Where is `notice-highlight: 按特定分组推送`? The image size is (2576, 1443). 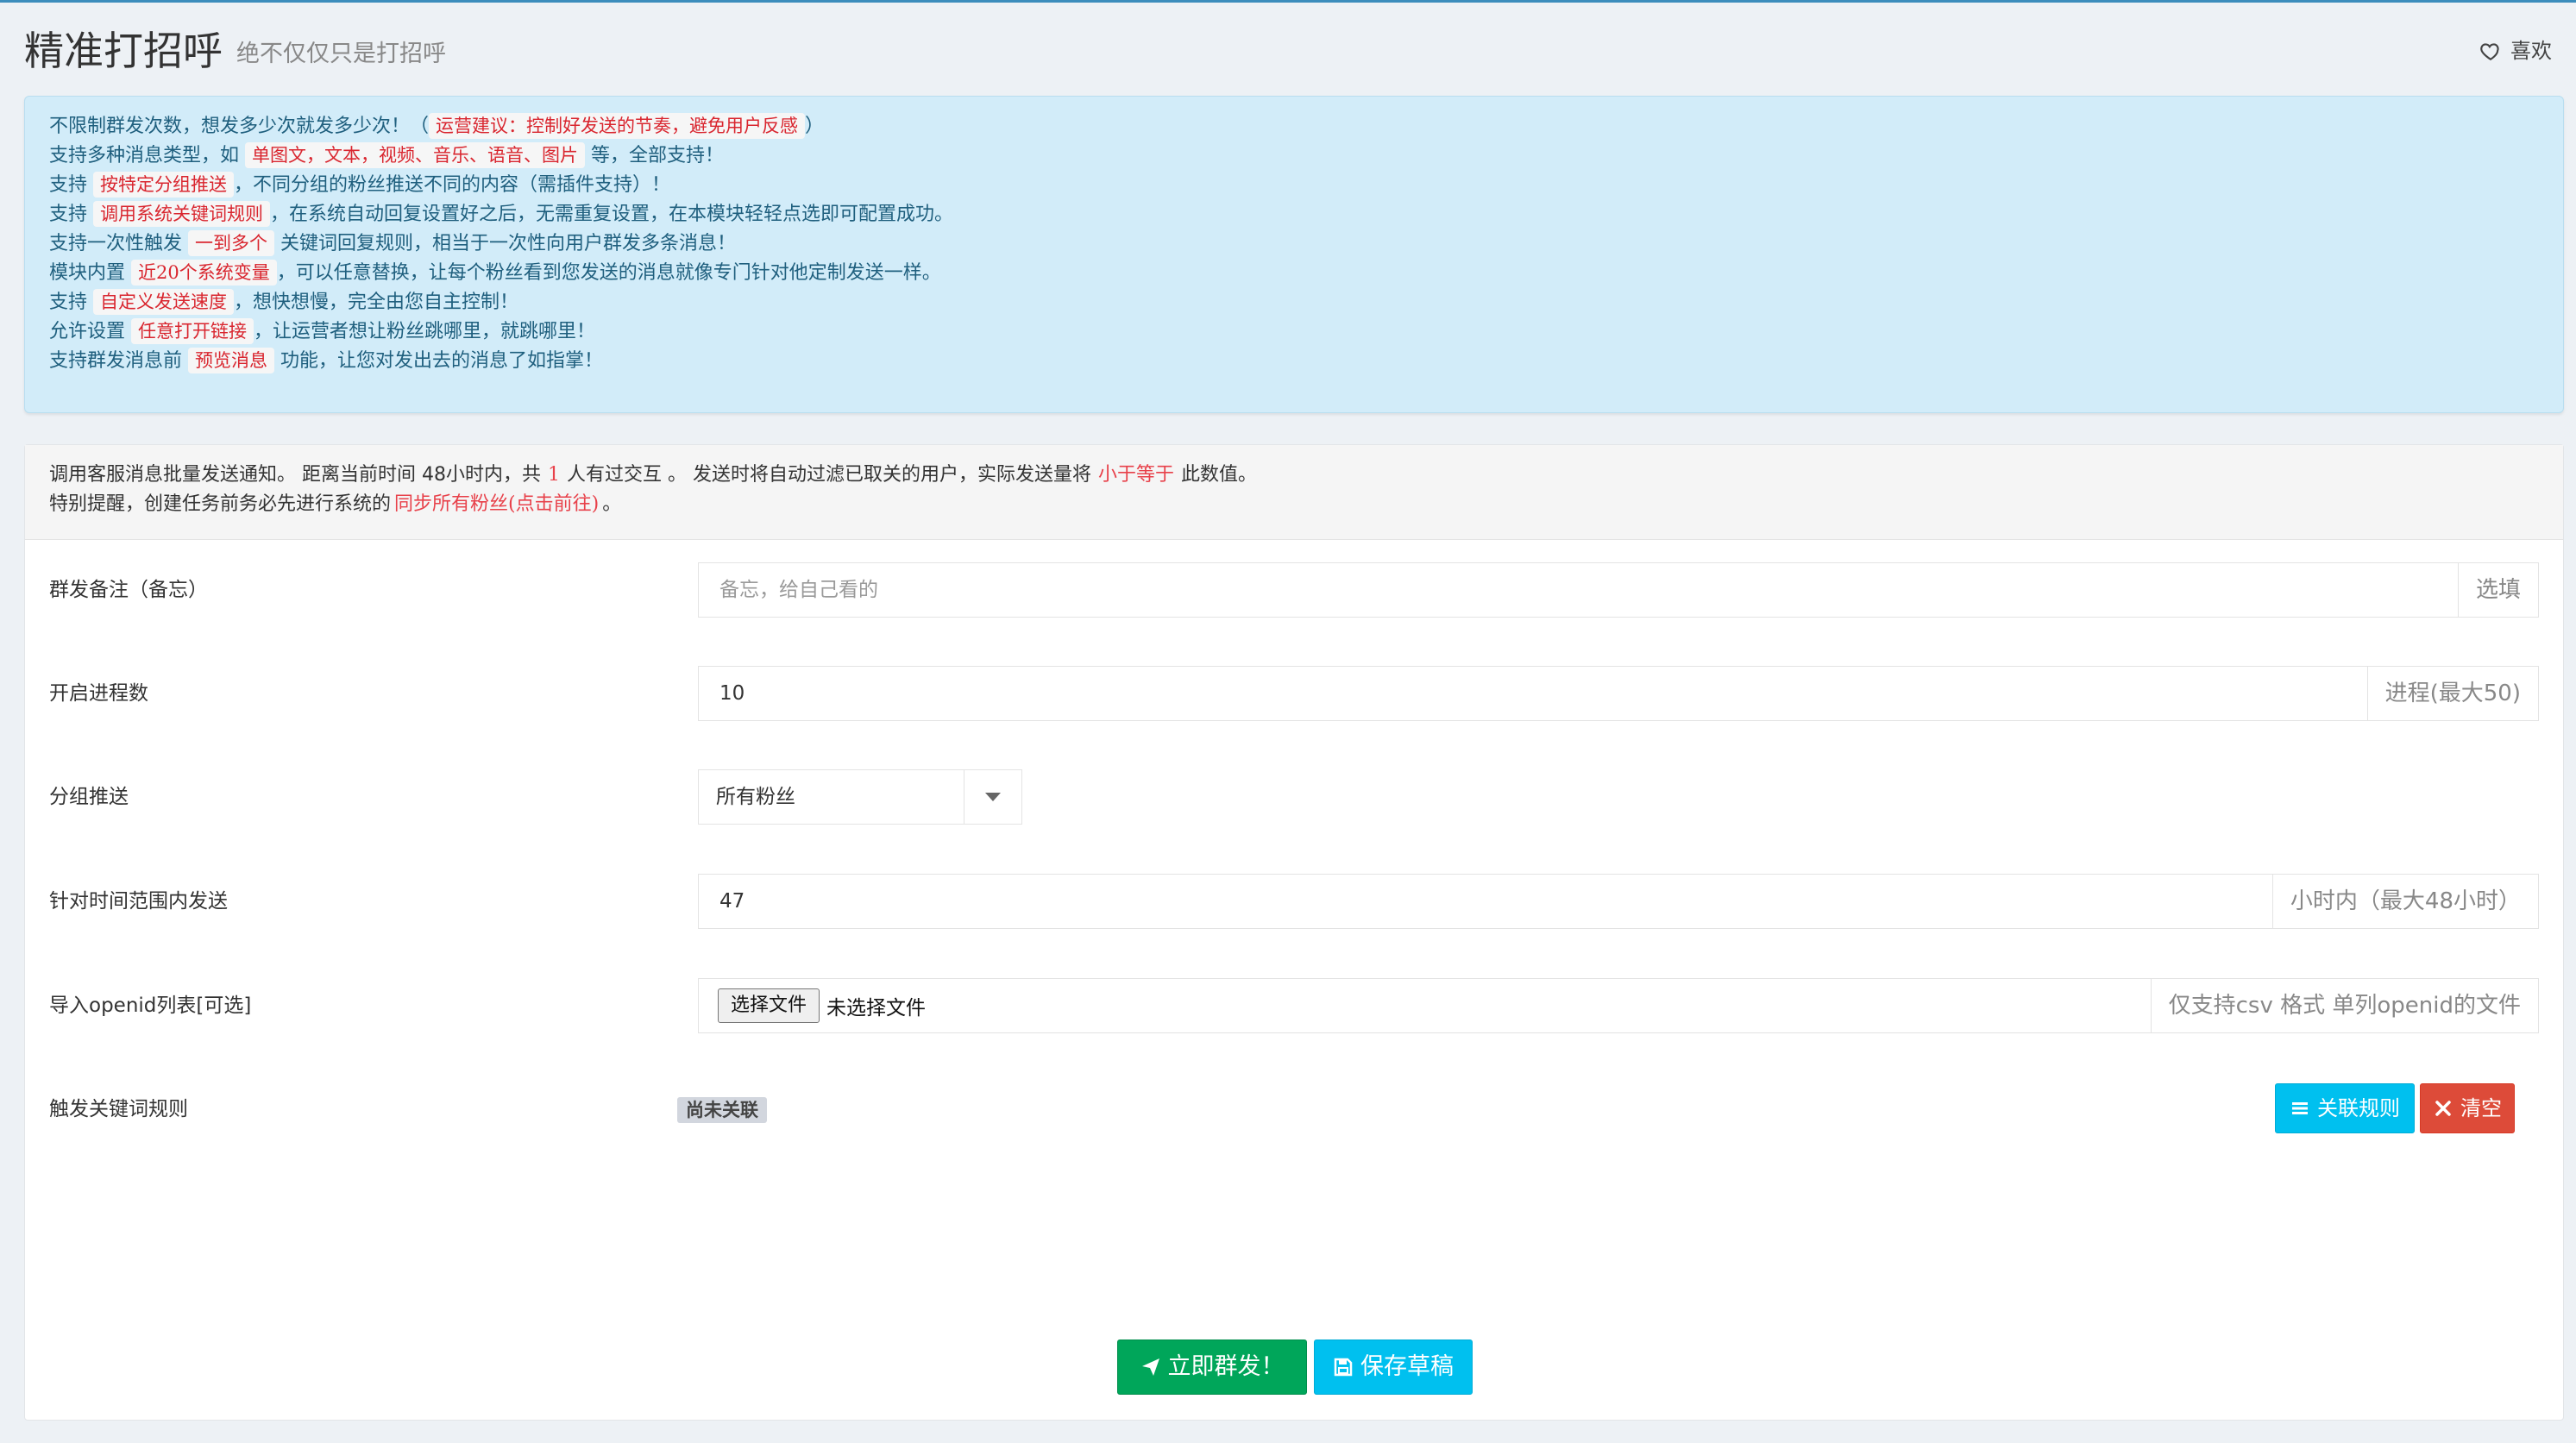
notice-highlight: 按特定分组推送 is located at coordinates (163, 185).